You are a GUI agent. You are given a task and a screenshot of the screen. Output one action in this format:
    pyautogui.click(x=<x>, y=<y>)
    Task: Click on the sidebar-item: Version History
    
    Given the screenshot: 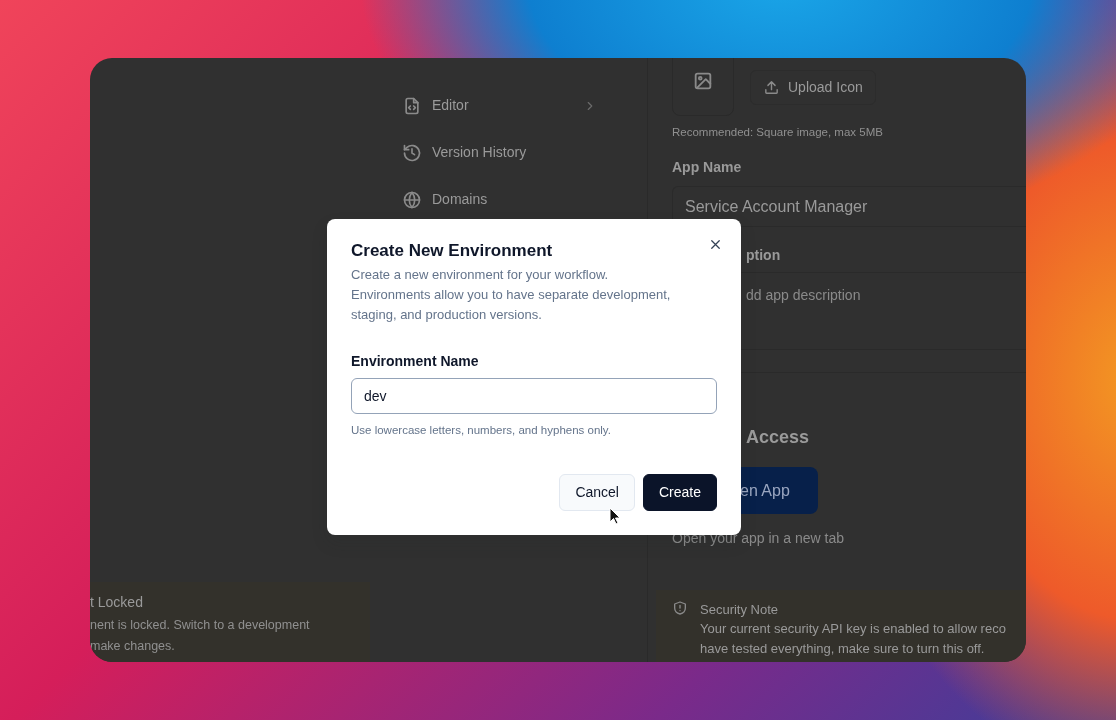 What is the action you would take?
    pyautogui.click(x=499, y=152)
    